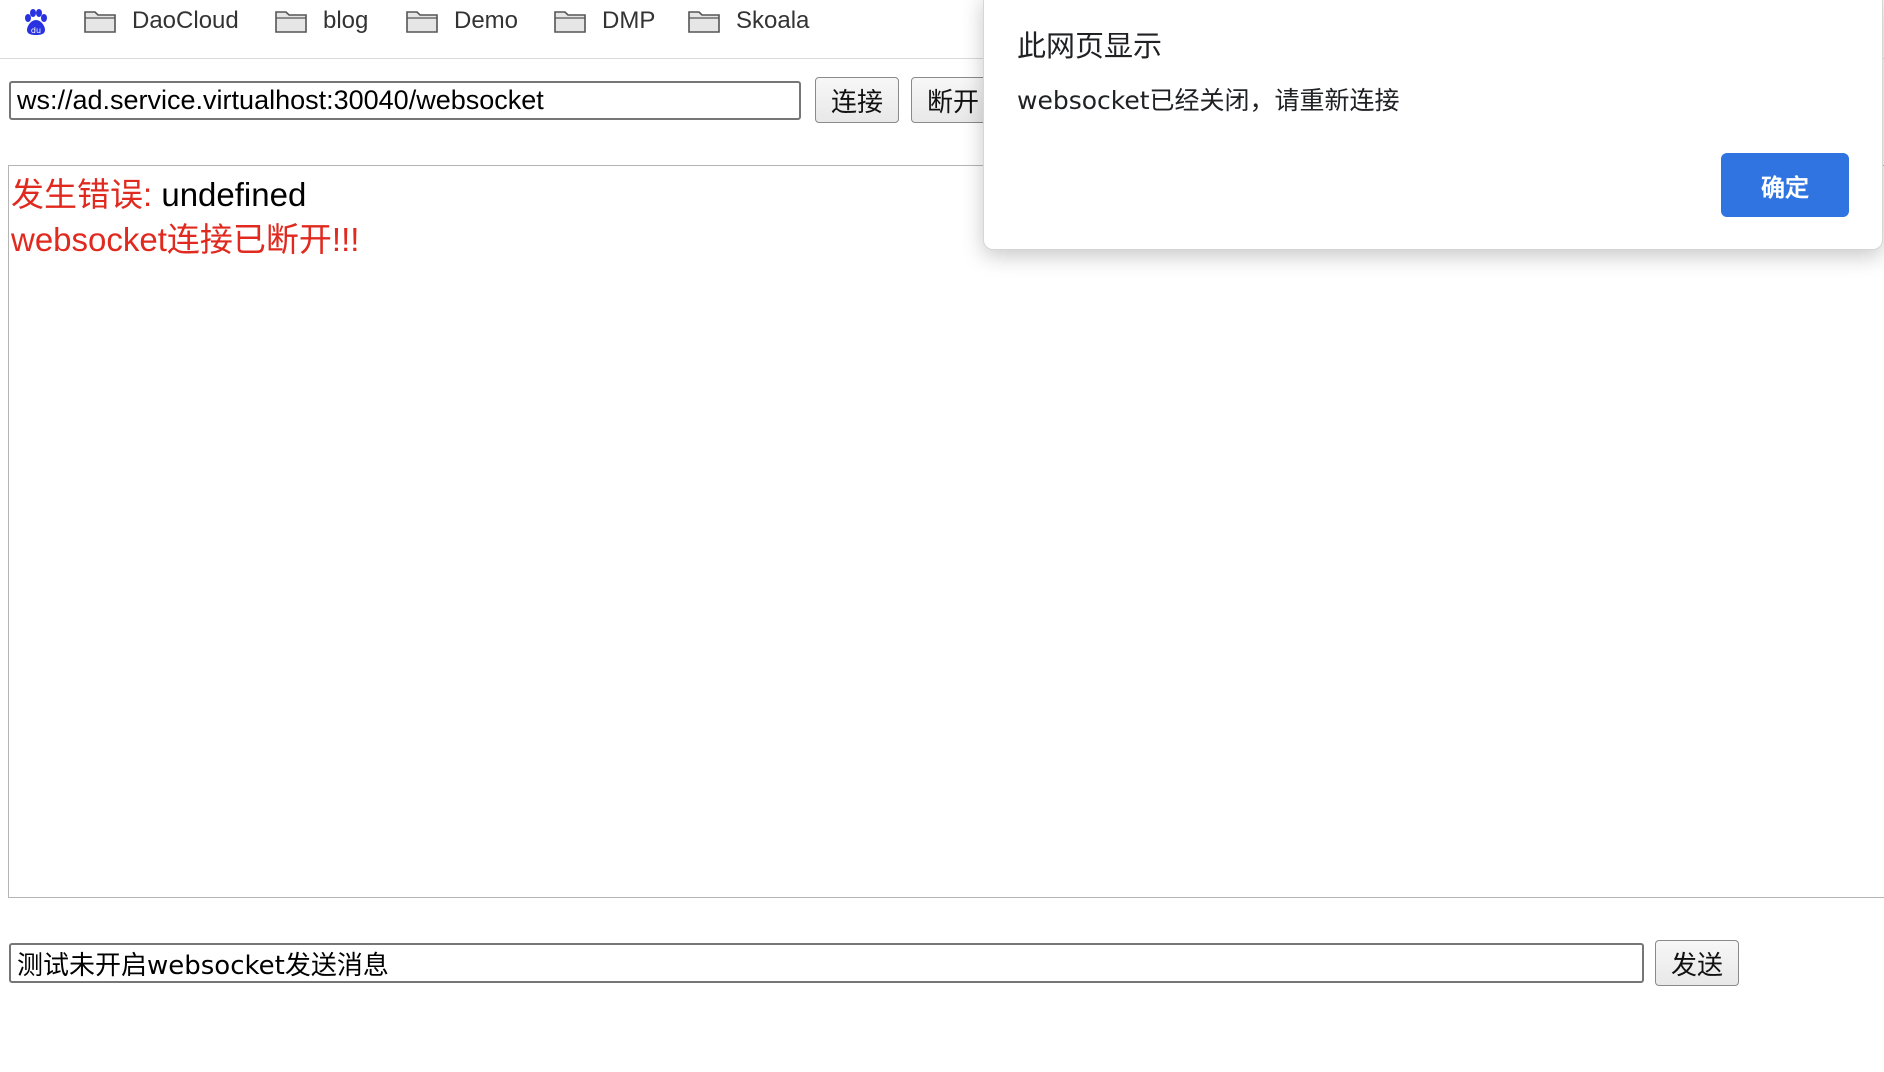  Describe the element at coordinates (1208, 100) in the screenshot. I see `alert-message: websocket已经关闭，请重新连接` at that location.